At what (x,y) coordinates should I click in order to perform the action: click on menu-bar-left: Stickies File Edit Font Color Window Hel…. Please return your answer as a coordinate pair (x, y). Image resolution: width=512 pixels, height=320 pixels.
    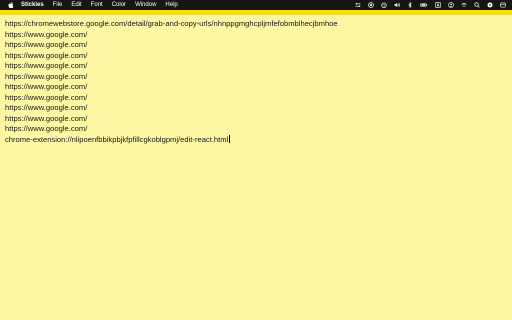
    Looking at the image, I should click on (93, 5).